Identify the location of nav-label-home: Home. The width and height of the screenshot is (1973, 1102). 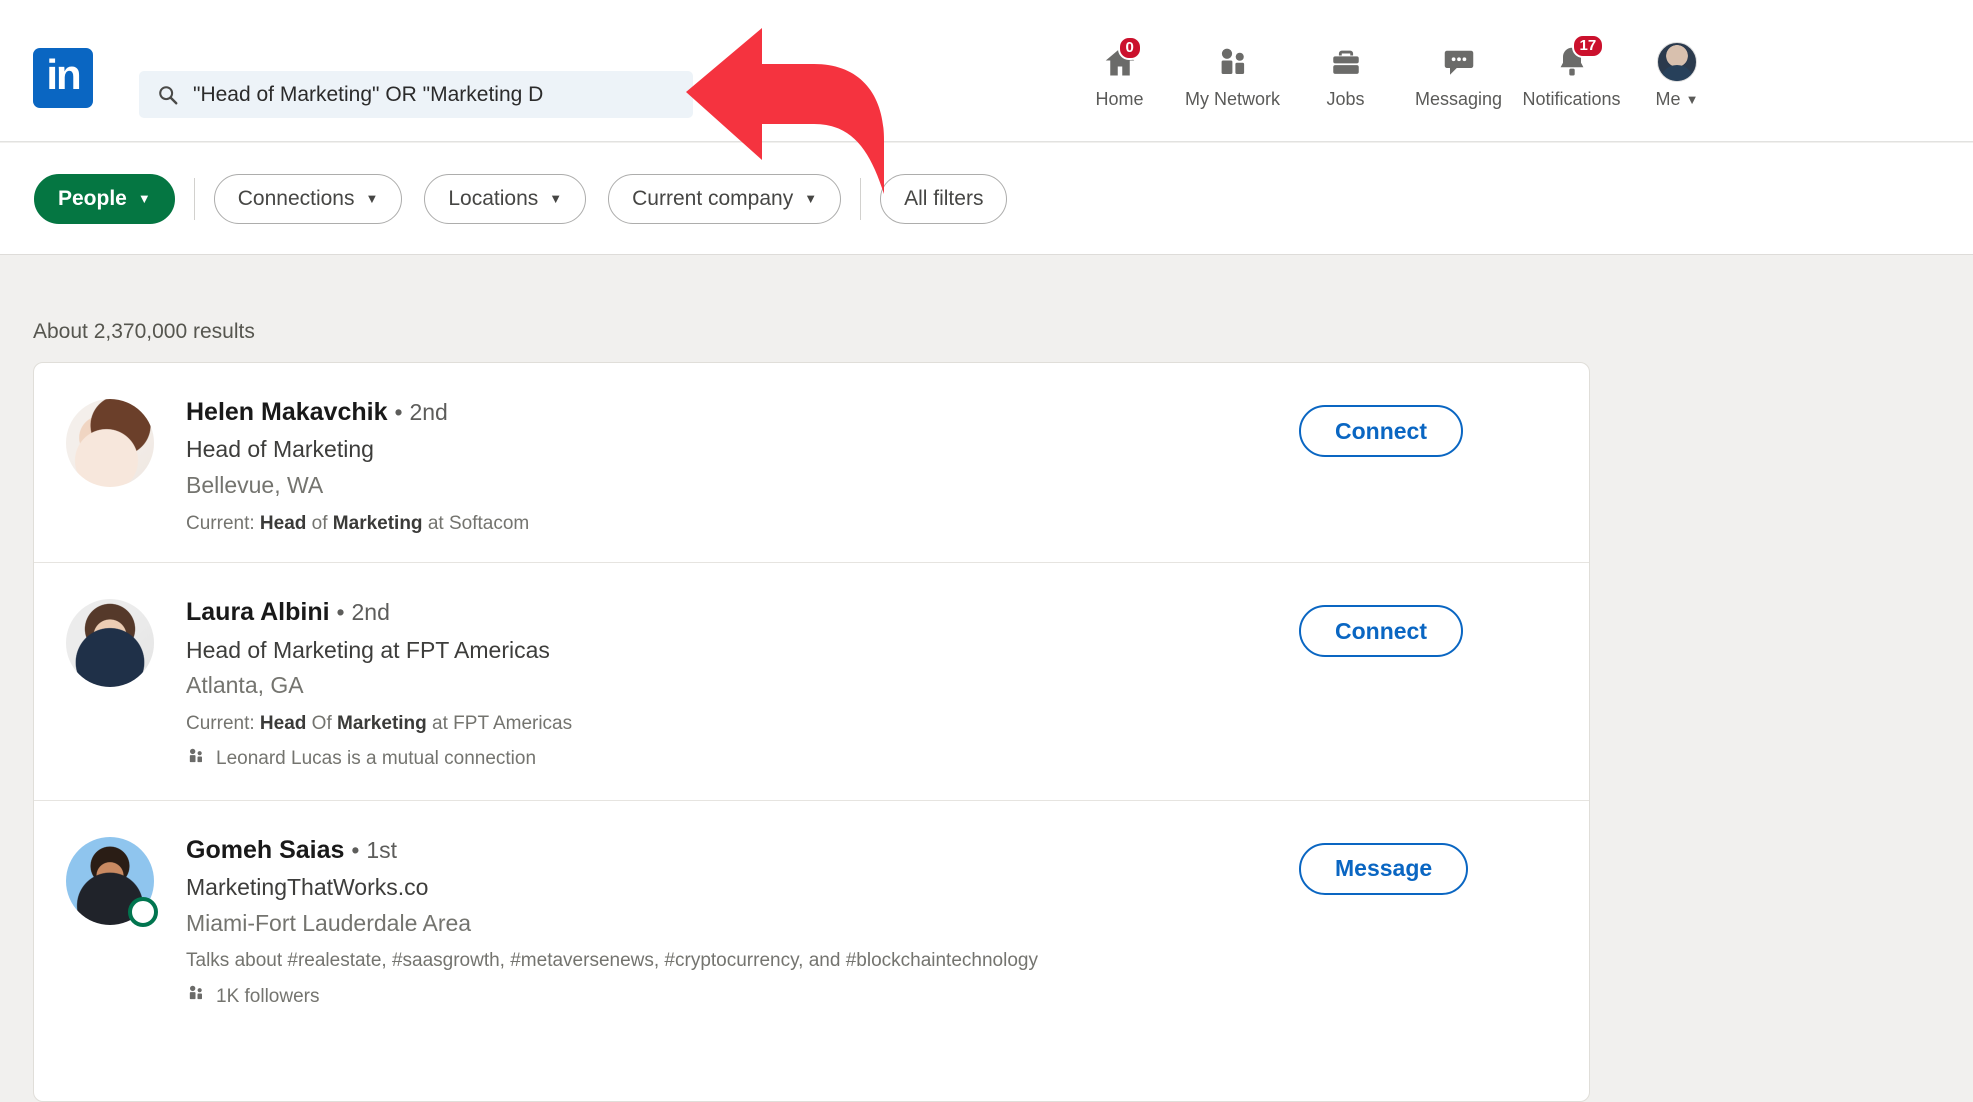
(1119, 99).